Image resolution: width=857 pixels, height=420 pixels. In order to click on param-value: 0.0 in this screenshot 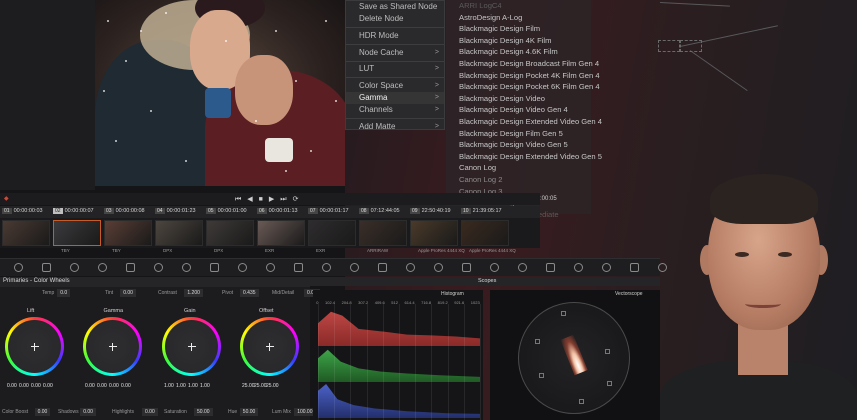, I will do `click(64, 293)`.